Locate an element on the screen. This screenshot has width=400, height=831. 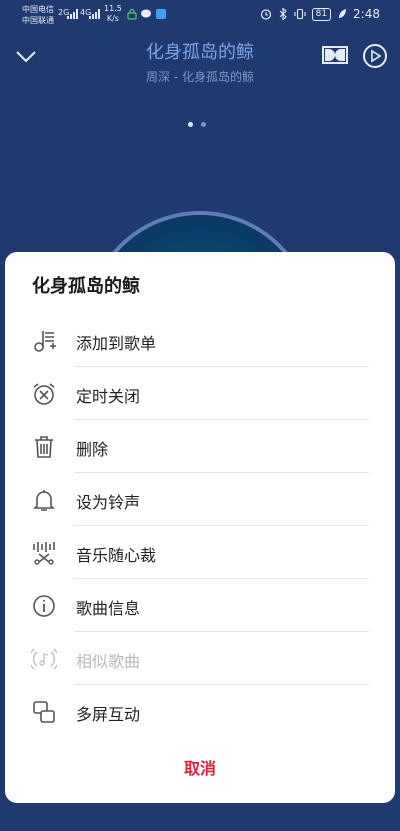
status-right: 81 2:48 is located at coordinates (320, 14).